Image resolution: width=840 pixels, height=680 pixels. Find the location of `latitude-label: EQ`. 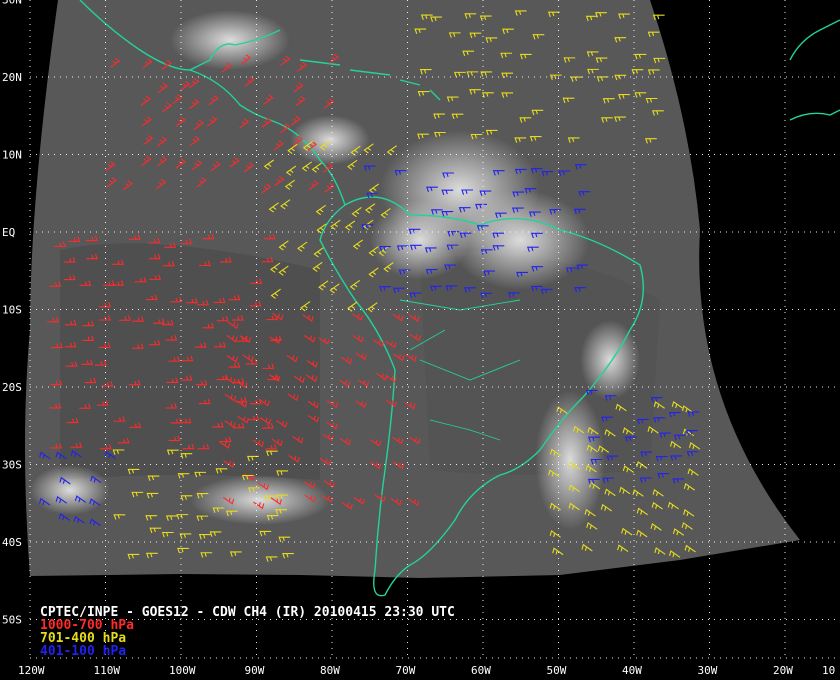

latitude-label: EQ is located at coordinates (8, 232).